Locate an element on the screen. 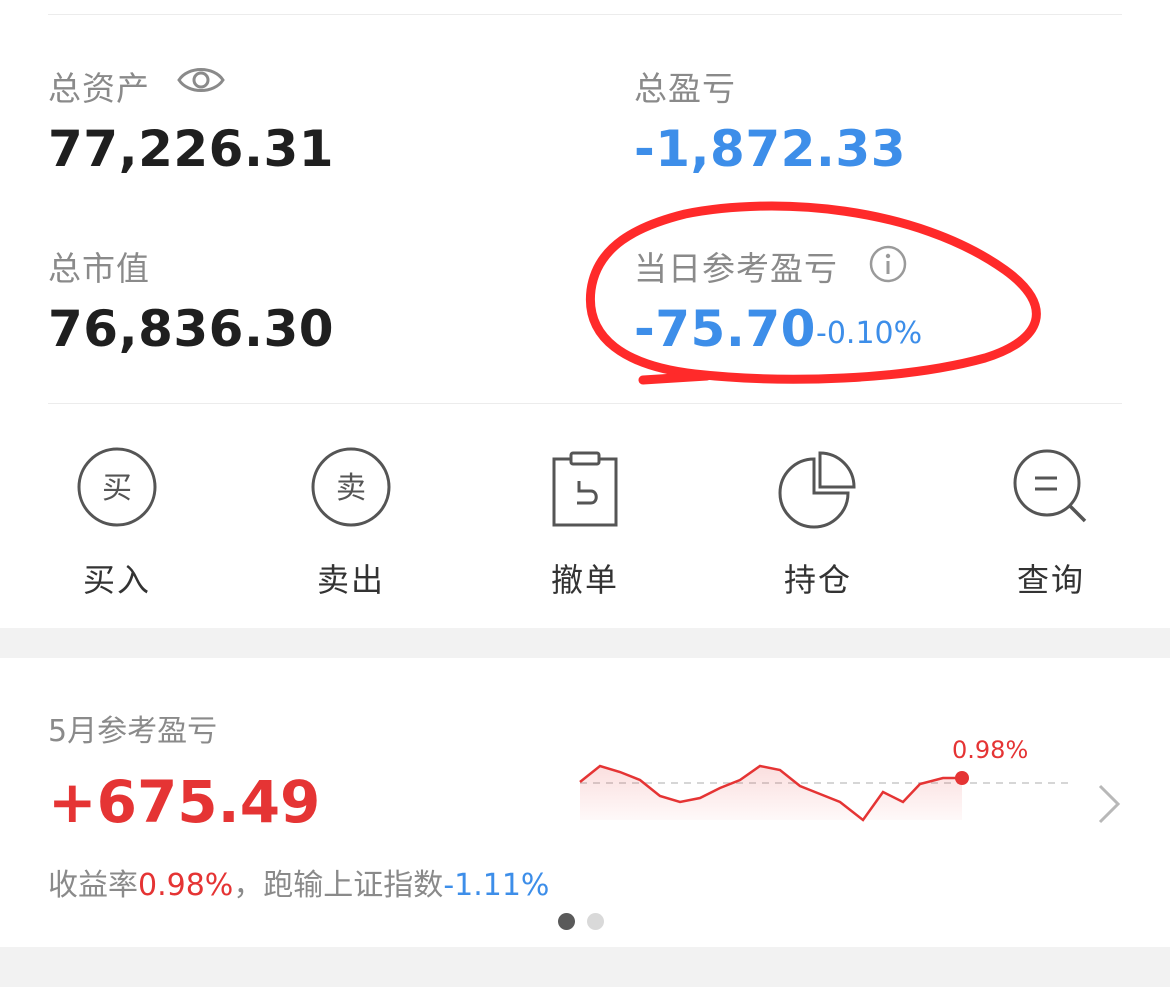 This screenshot has height=987, width=1170. buy-button: 买 买入 is located at coordinates (117, 523).